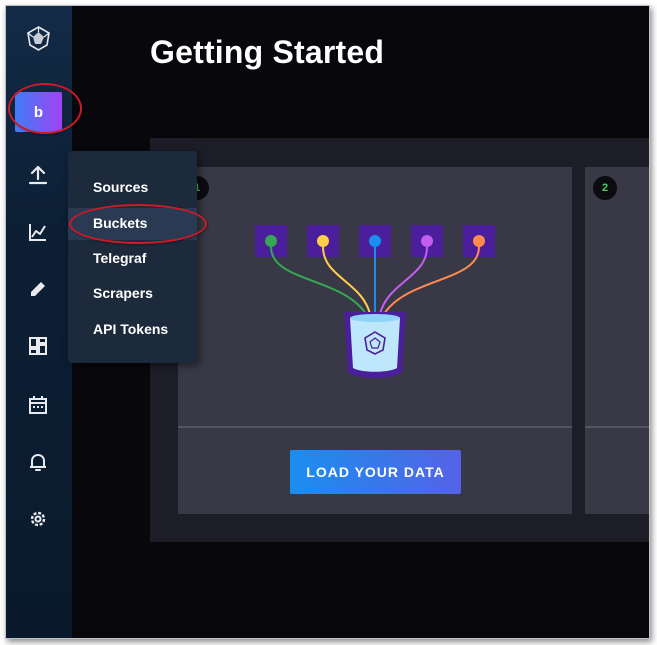 This screenshot has width=657, height=645. Describe the element at coordinates (120, 223) in the screenshot. I see `menu-item-buckets: Buckets` at that location.